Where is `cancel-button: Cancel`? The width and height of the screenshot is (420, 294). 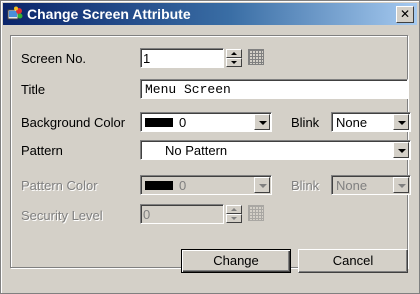 cancel-button: Cancel is located at coordinates (353, 261).